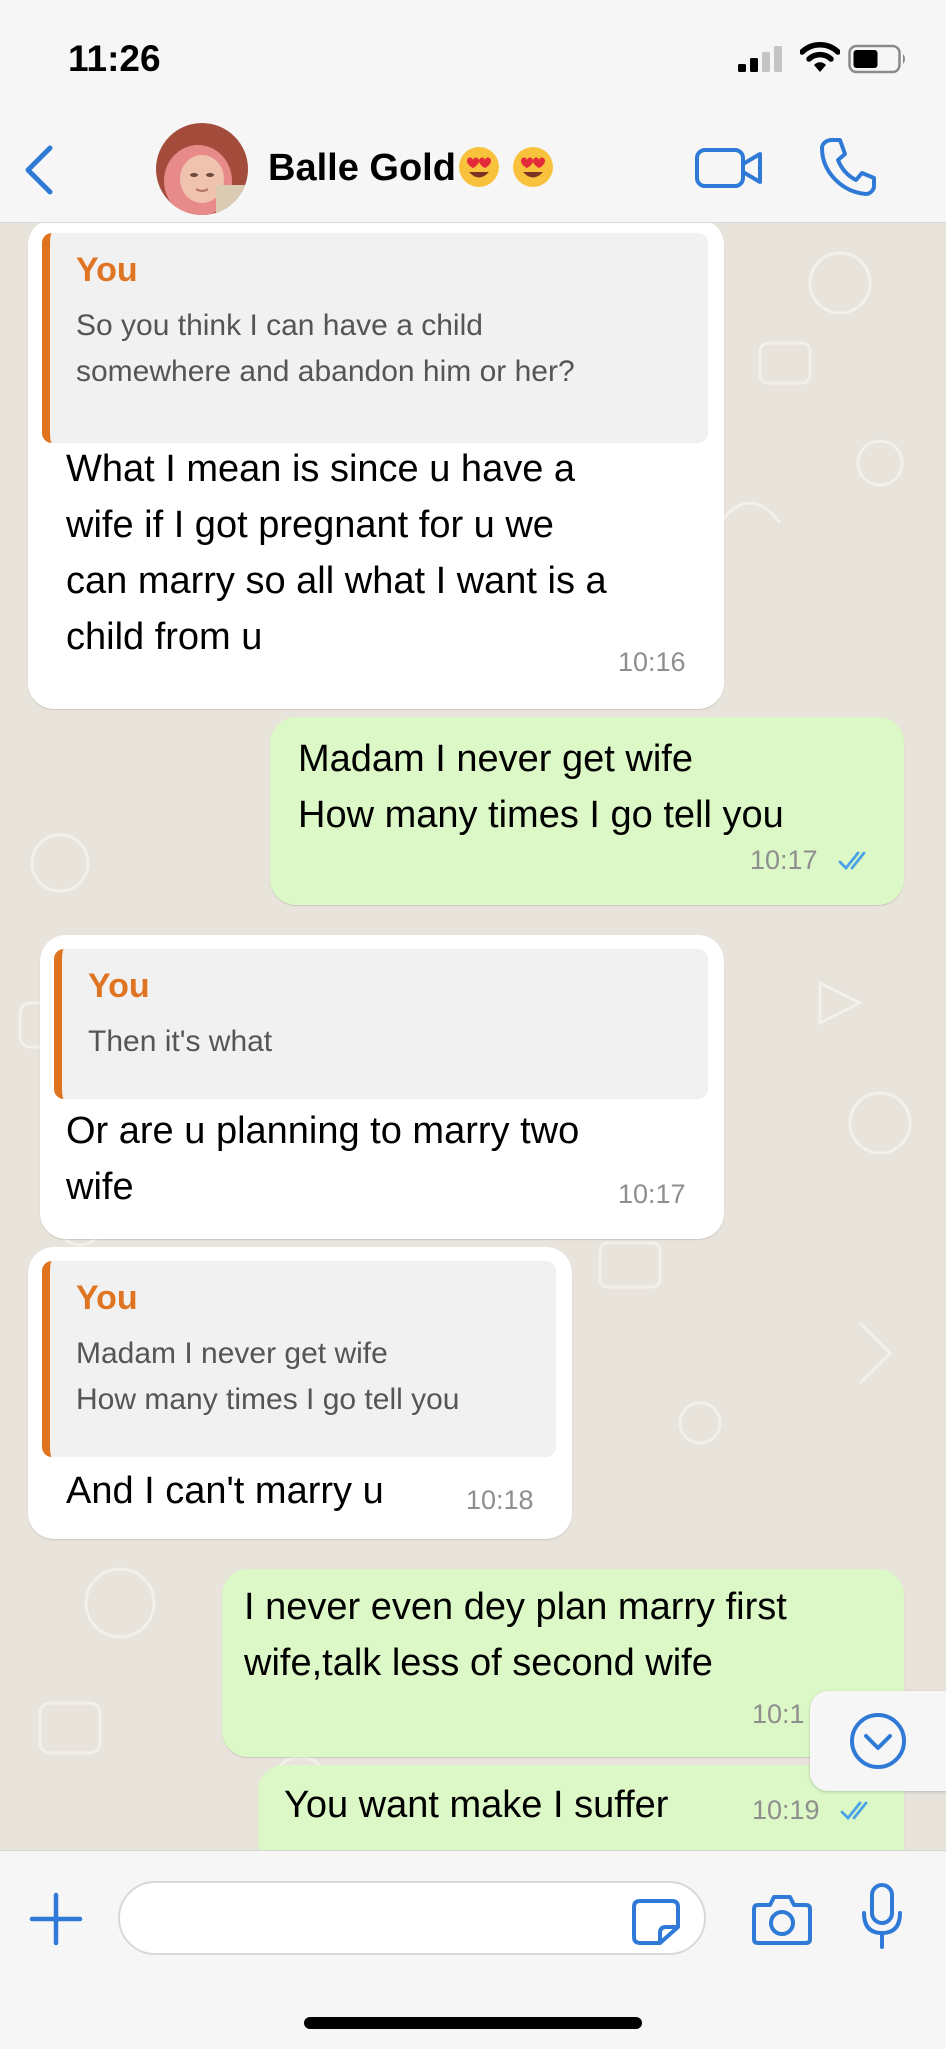 This screenshot has width=946, height=2049. I want to click on microphone-icon, so click(882, 1917).